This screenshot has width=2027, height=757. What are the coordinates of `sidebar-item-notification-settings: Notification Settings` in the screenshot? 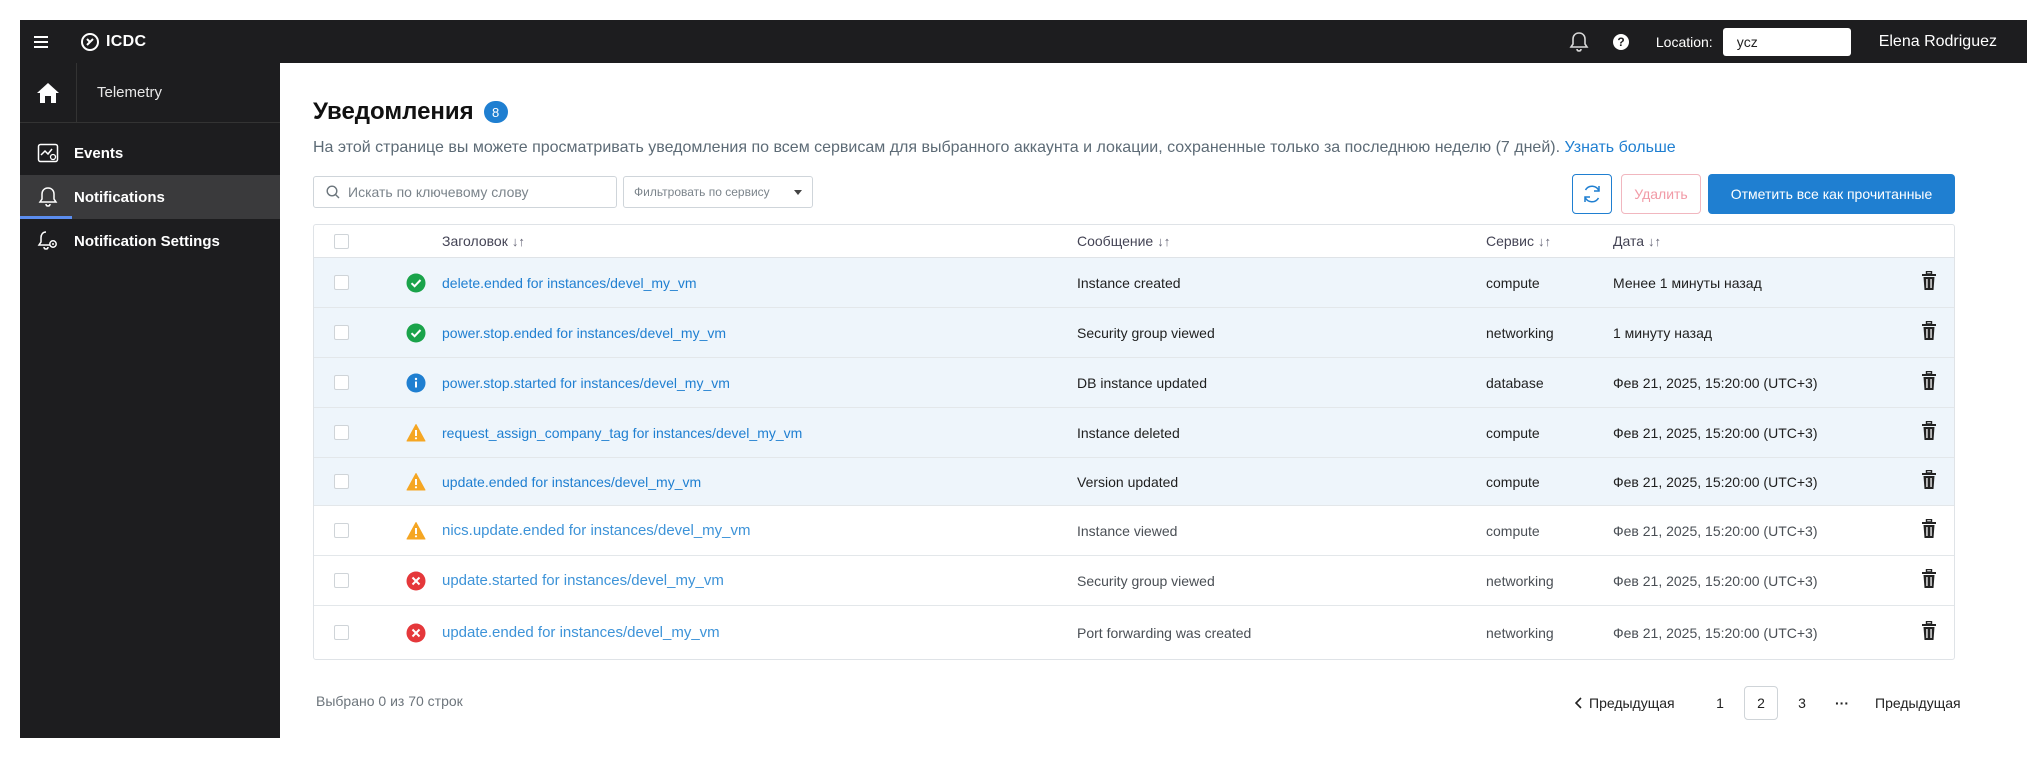 It's located at (150, 241).